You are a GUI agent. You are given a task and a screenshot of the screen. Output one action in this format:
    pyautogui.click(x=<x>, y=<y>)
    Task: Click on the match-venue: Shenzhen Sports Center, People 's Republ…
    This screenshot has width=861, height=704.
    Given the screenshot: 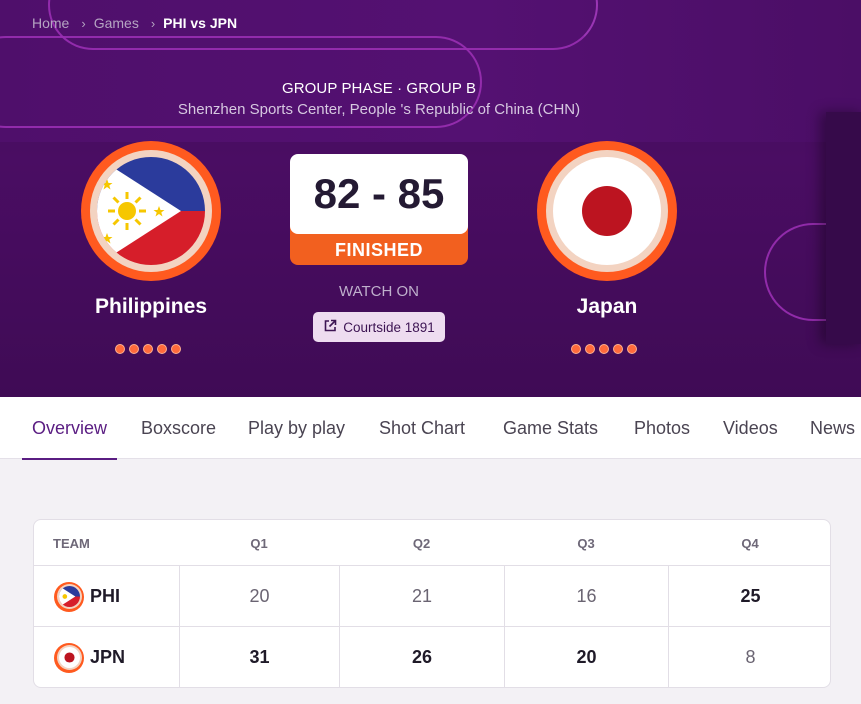 What is the action you would take?
    pyautogui.click(x=379, y=109)
    